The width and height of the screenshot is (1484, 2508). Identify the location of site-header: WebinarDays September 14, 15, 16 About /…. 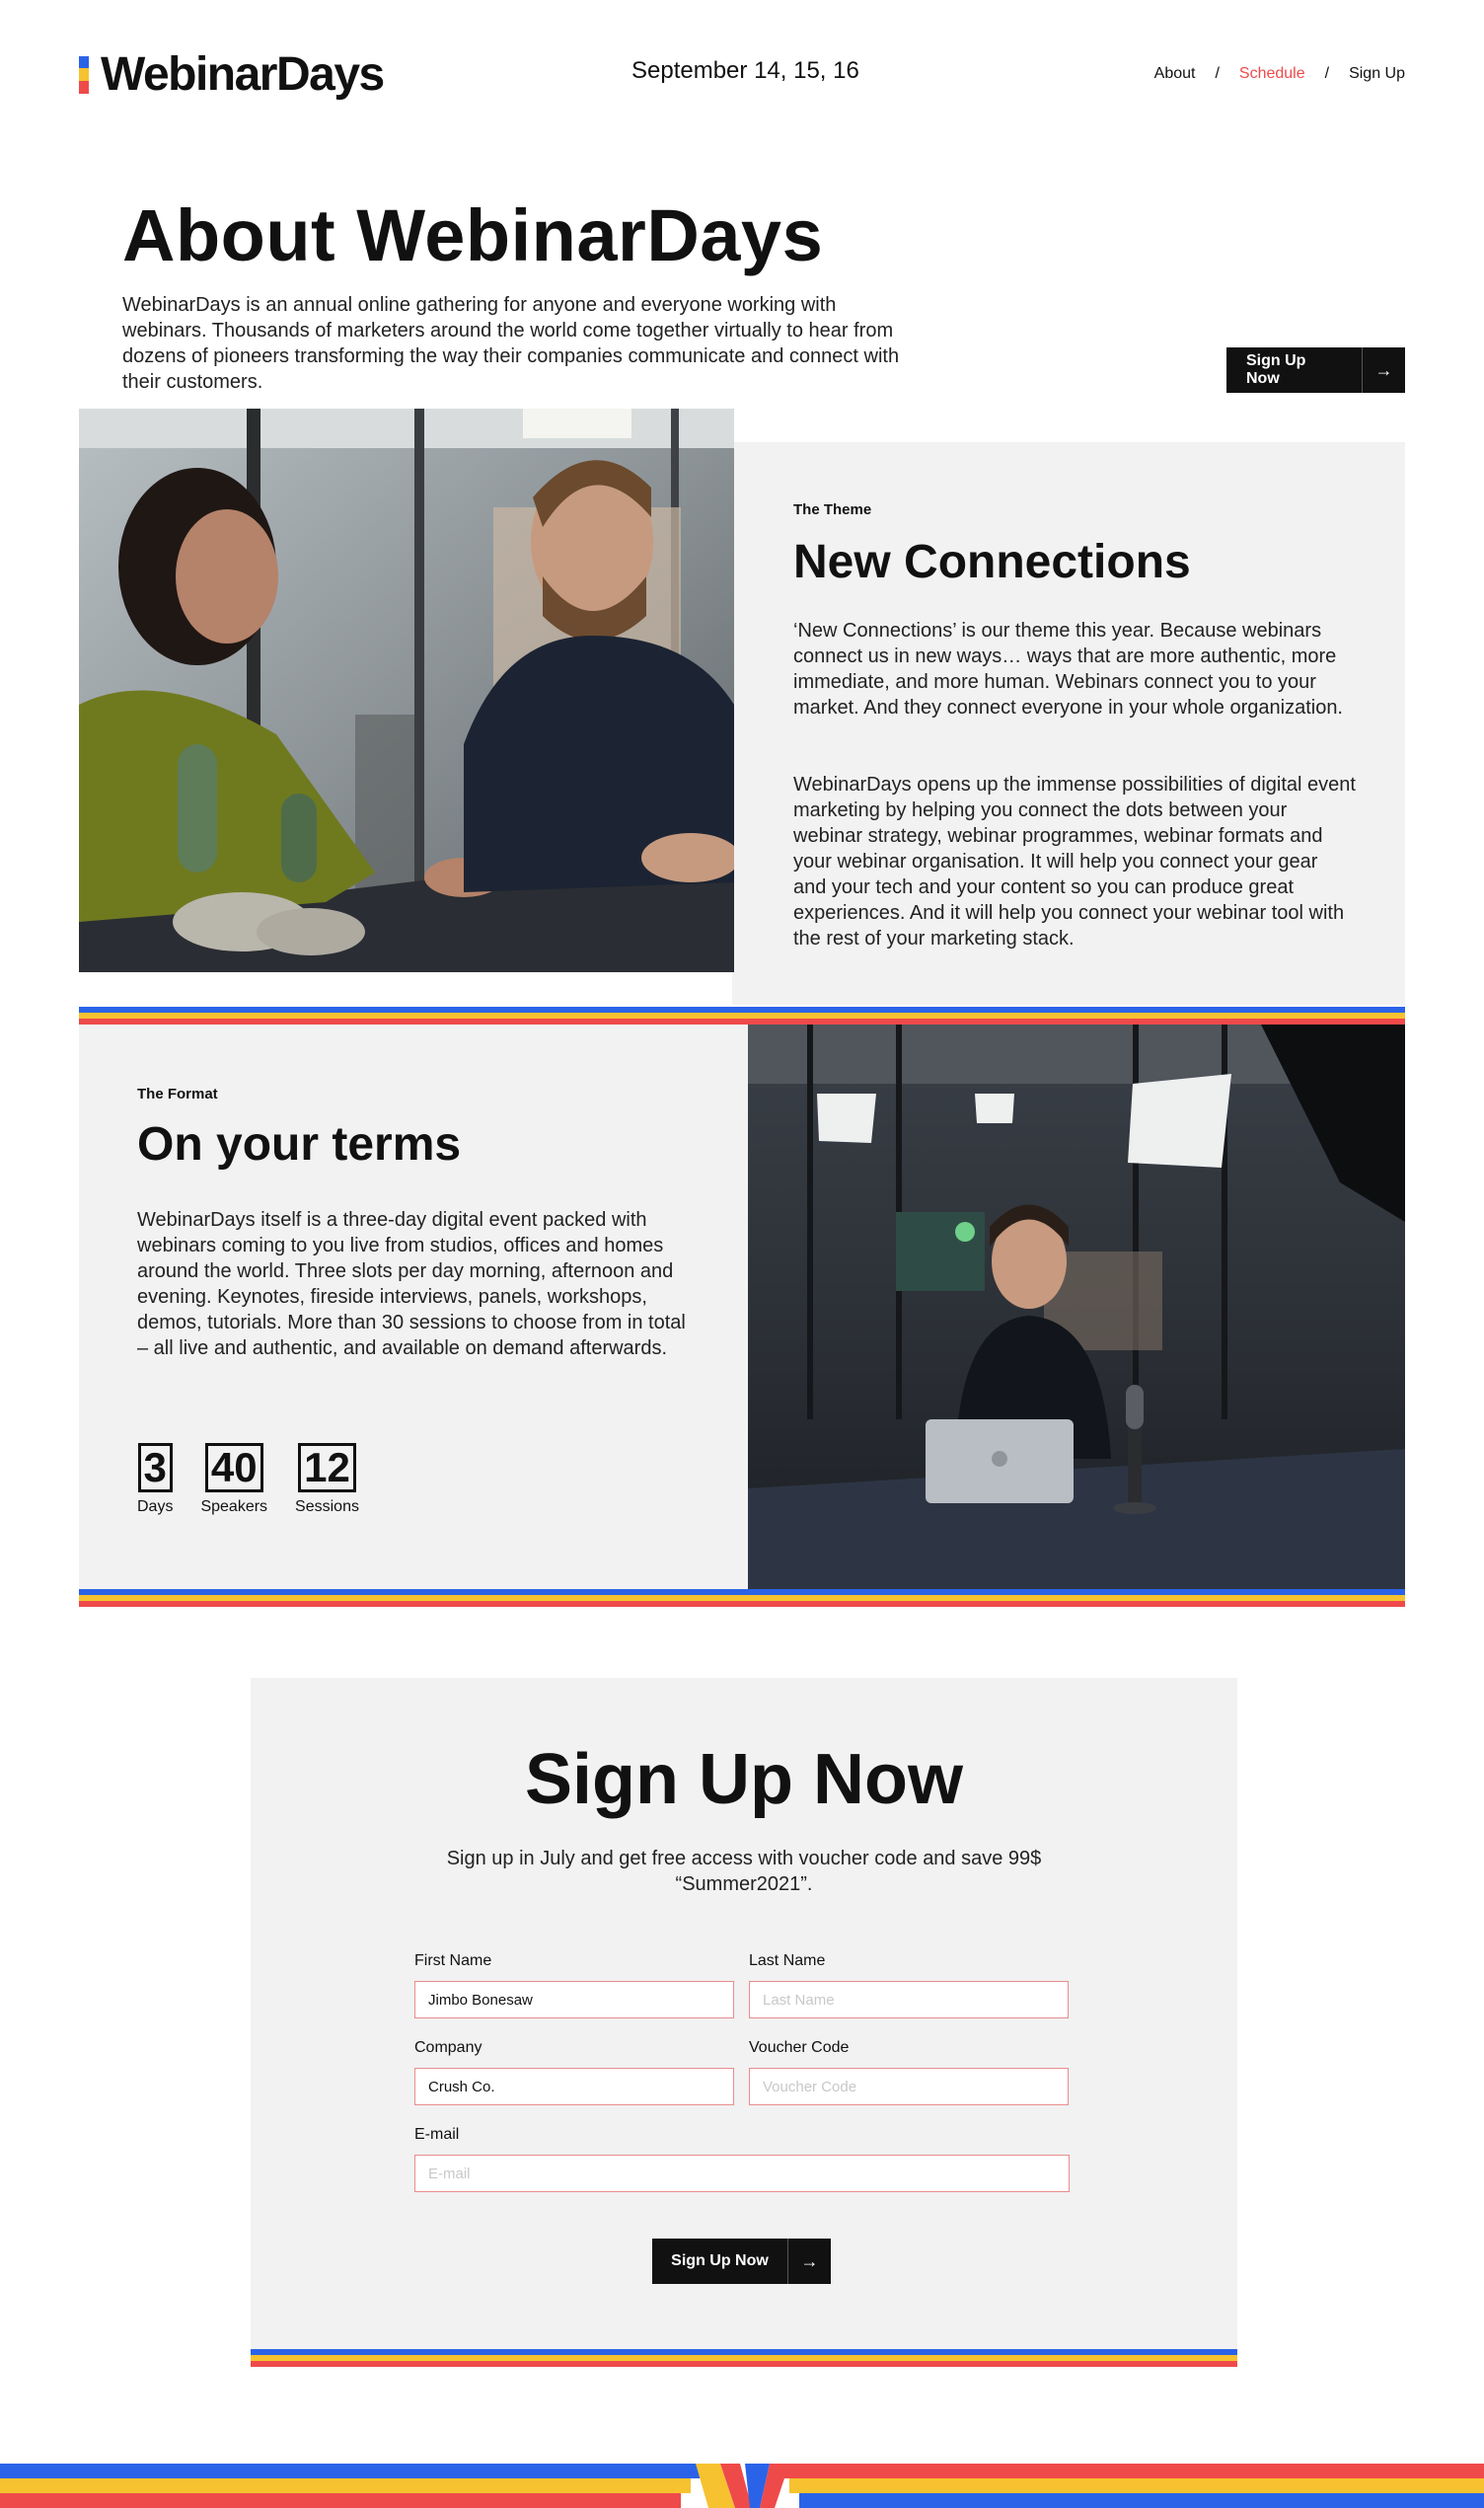
(742, 74).